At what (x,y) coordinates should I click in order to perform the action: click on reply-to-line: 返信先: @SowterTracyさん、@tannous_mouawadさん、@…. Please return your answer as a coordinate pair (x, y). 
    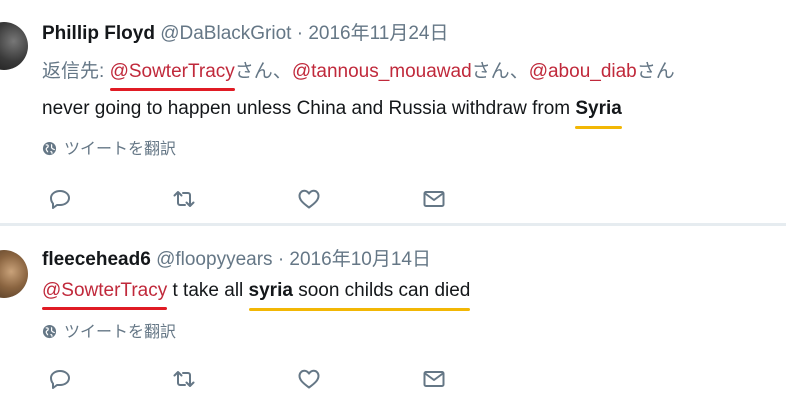
    Looking at the image, I should click on (358, 75).